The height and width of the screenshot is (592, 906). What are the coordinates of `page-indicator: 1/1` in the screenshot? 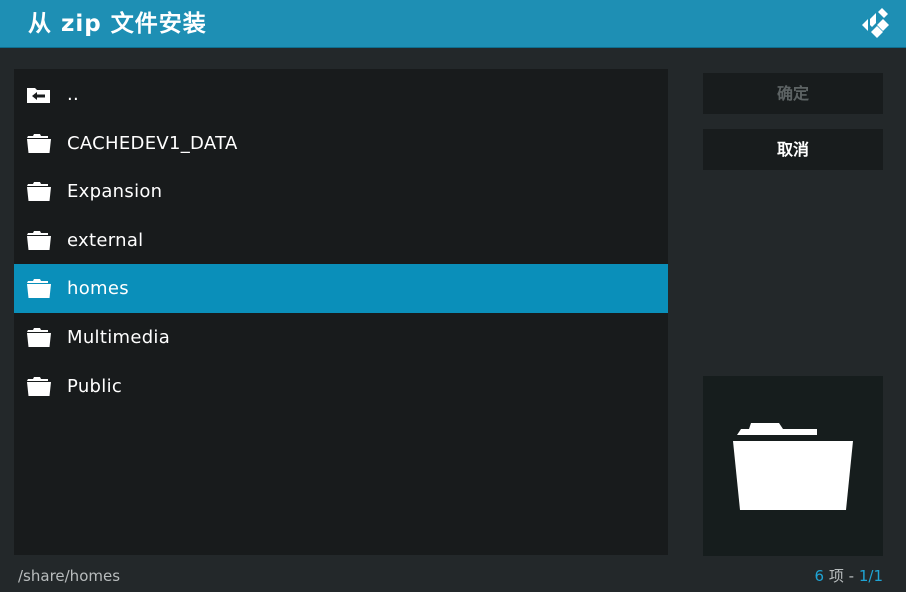 It's located at (870, 576).